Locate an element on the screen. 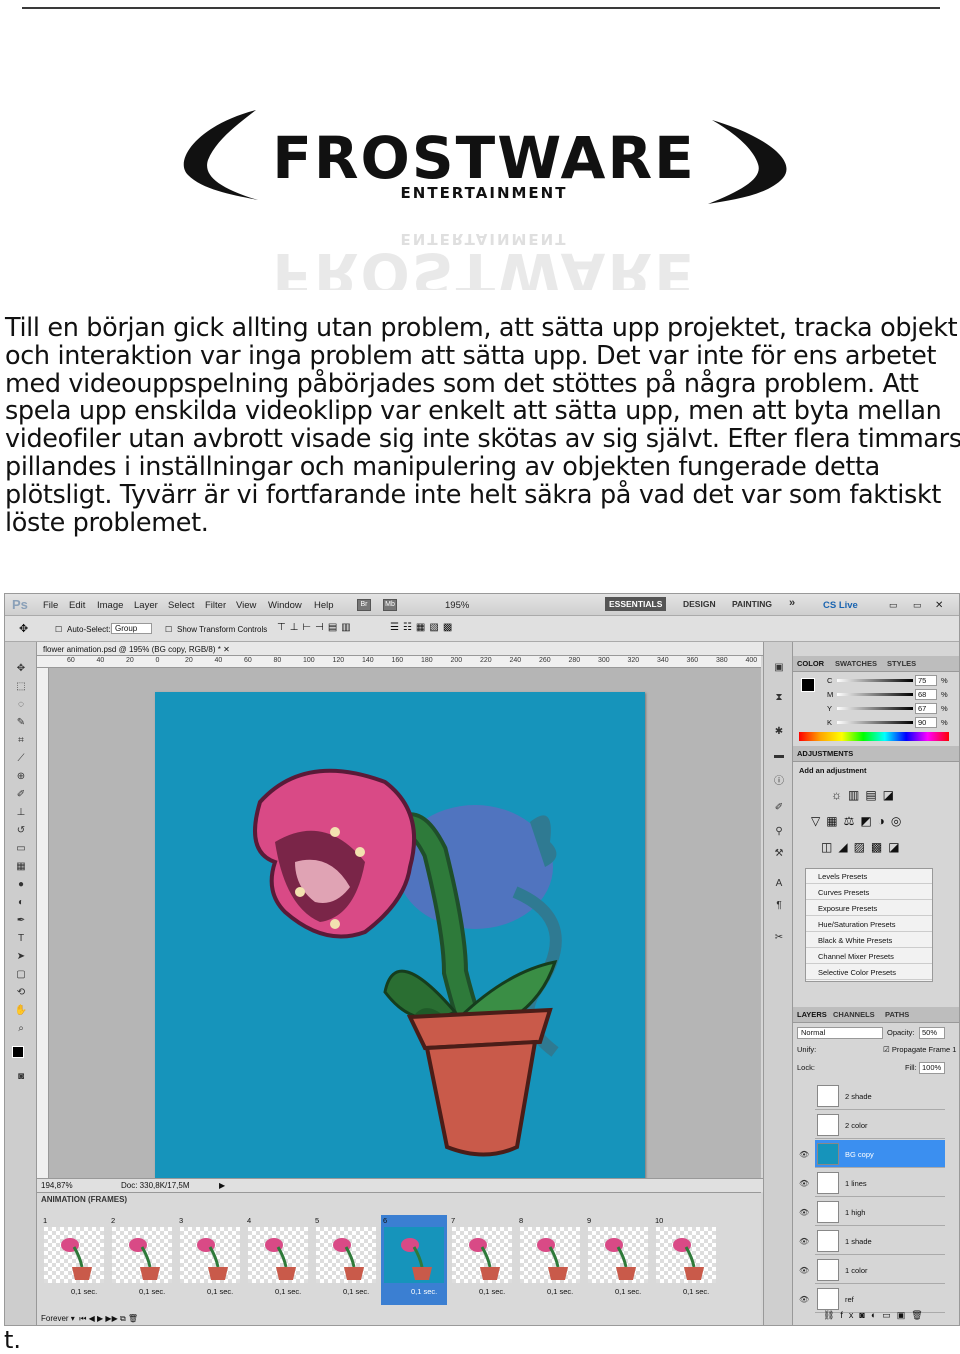 This screenshot has height=1354, width=960. animation-frame: 5 0,1 sec. is located at coordinates (346, 1260).